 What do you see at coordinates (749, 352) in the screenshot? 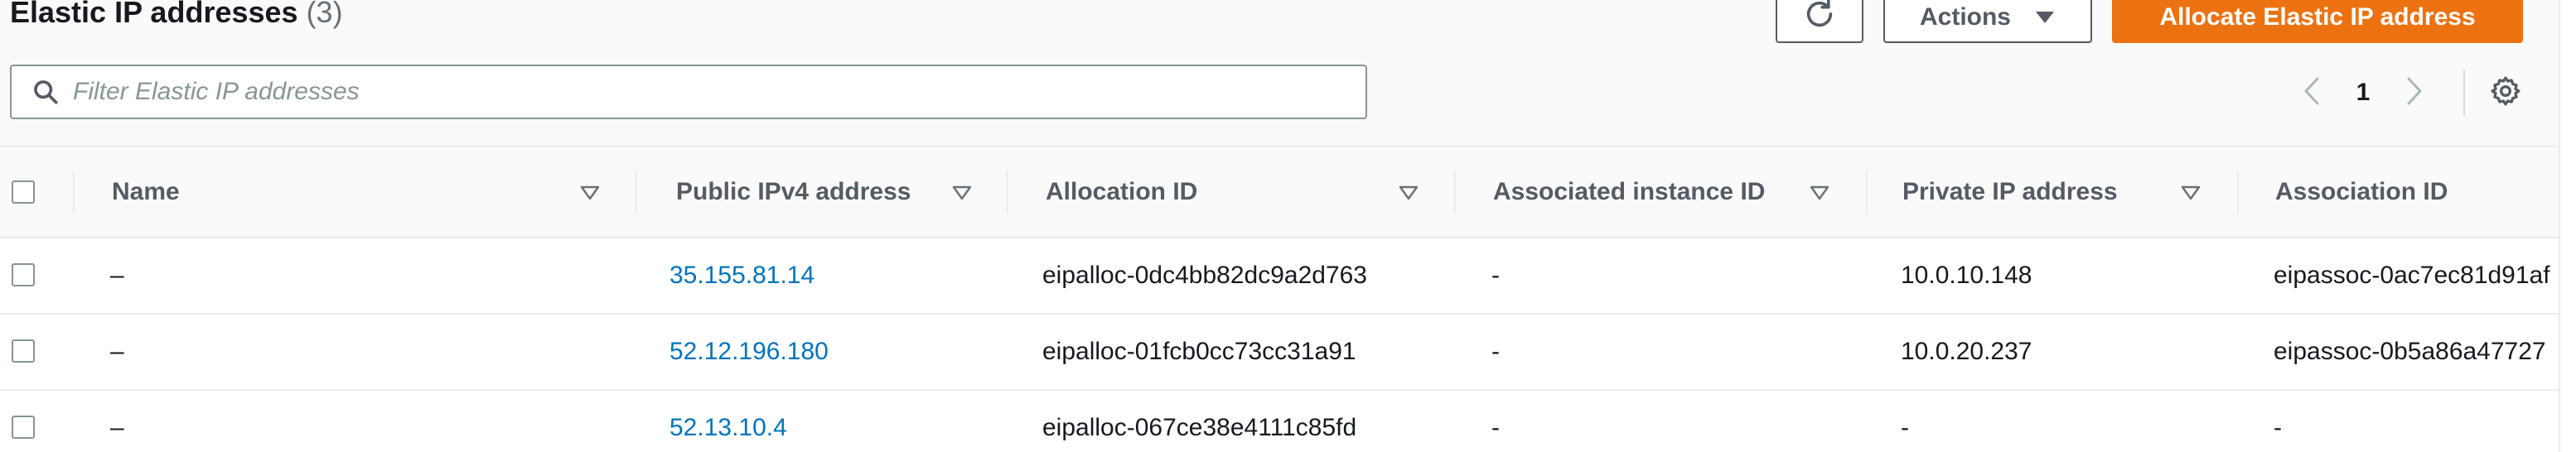
I see `cell-public-ip-link: 52.12.196.180` at bounding box center [749, 352].